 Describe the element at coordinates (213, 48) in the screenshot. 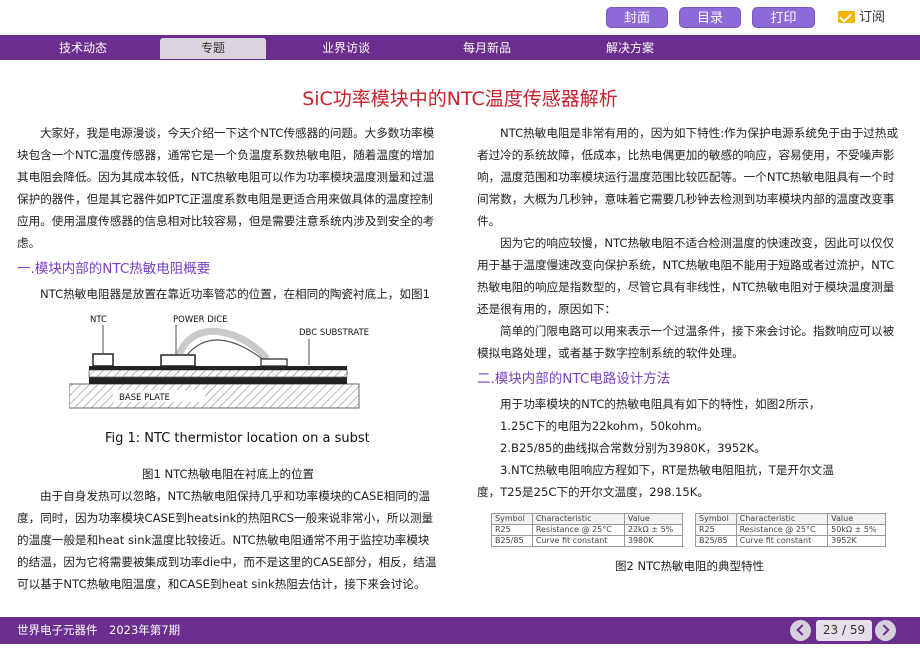

I see `nav-item-special-topic: 专题` at that location.